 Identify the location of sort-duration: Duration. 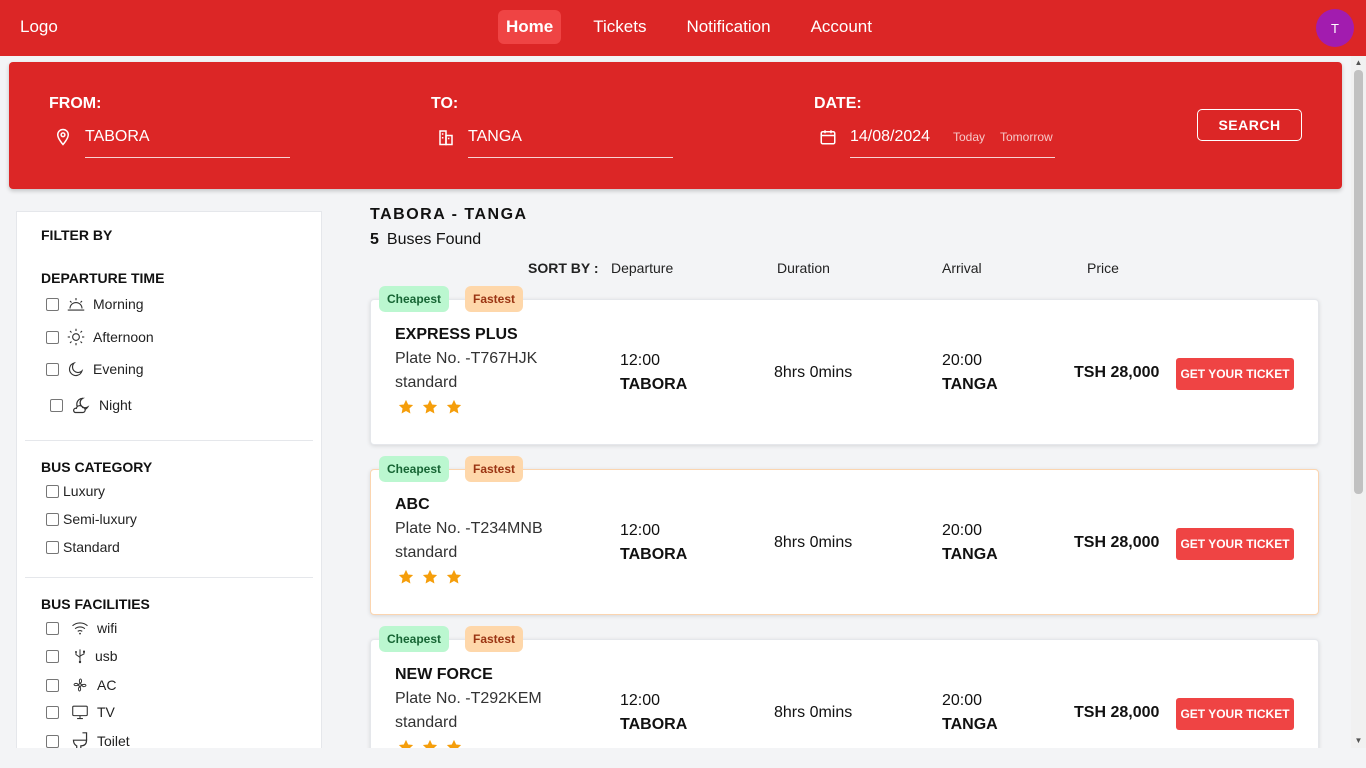
(803, 268).